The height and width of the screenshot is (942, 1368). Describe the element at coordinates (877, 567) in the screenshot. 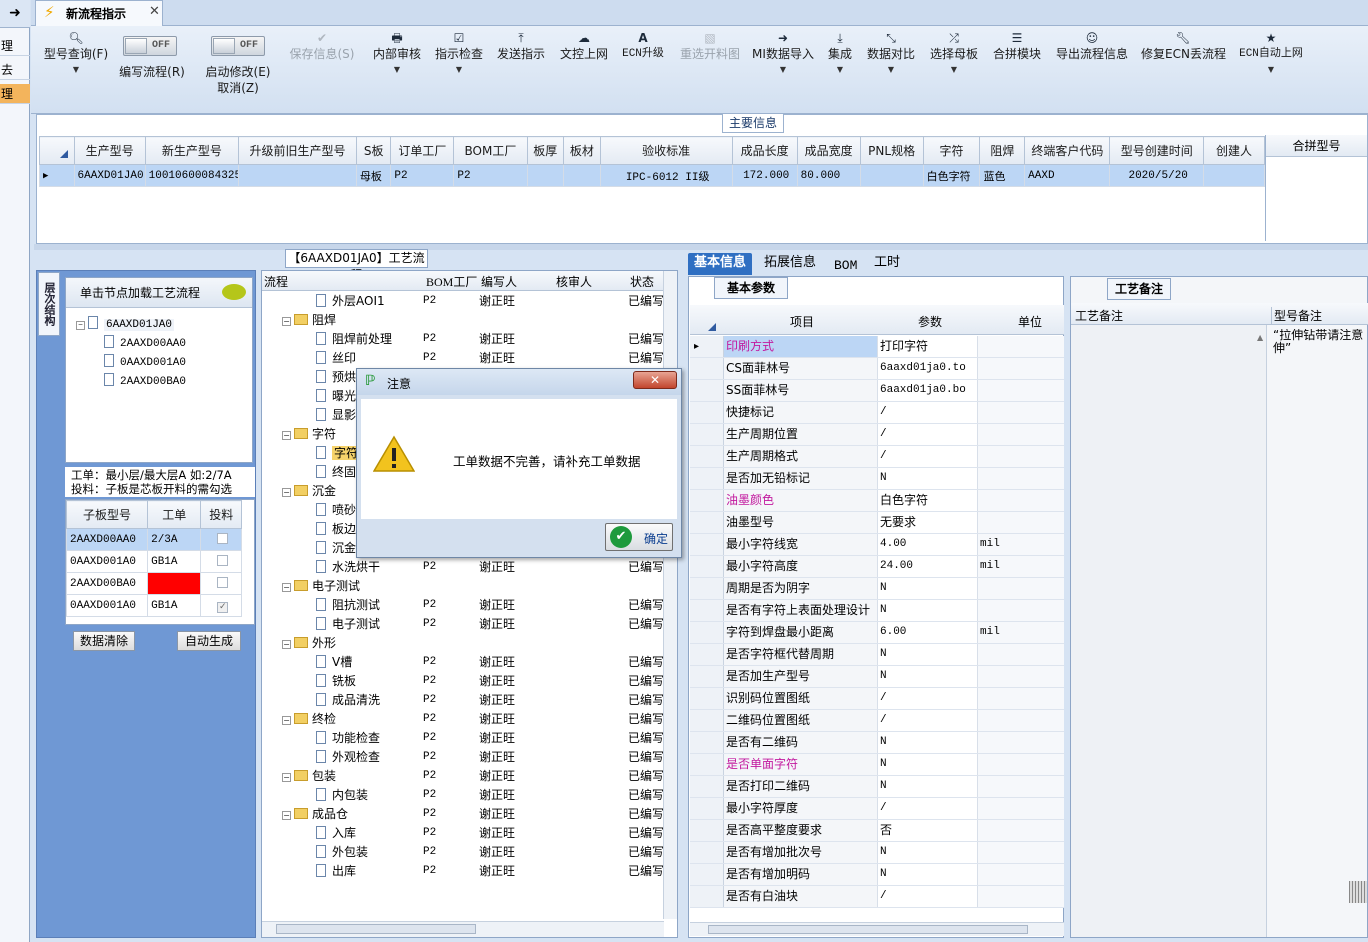

I see `param-row: 最小字符高度 24.00 mil` at that location.